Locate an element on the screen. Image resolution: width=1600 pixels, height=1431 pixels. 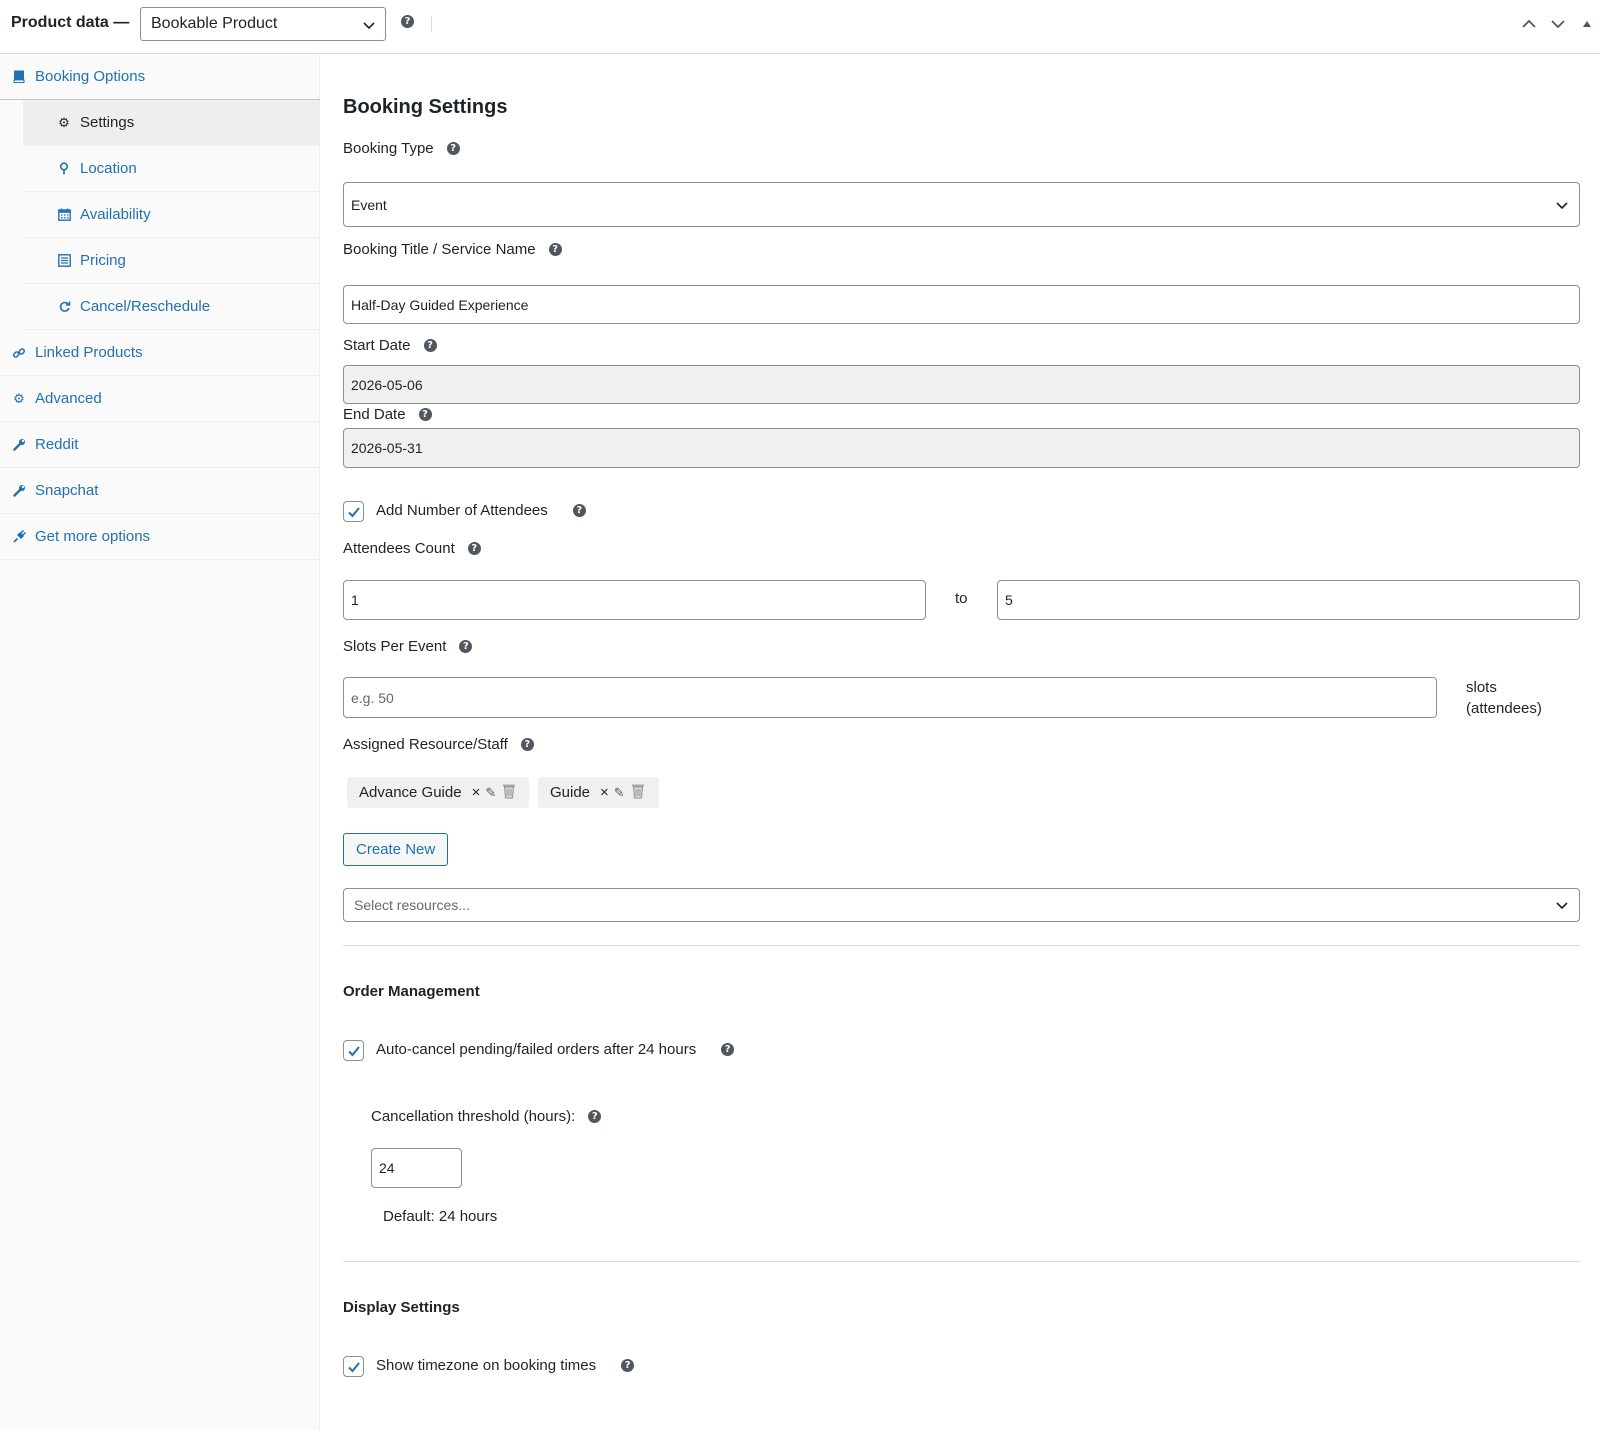
auto-cancel-checkbox is located at coordinates (353, 1050).